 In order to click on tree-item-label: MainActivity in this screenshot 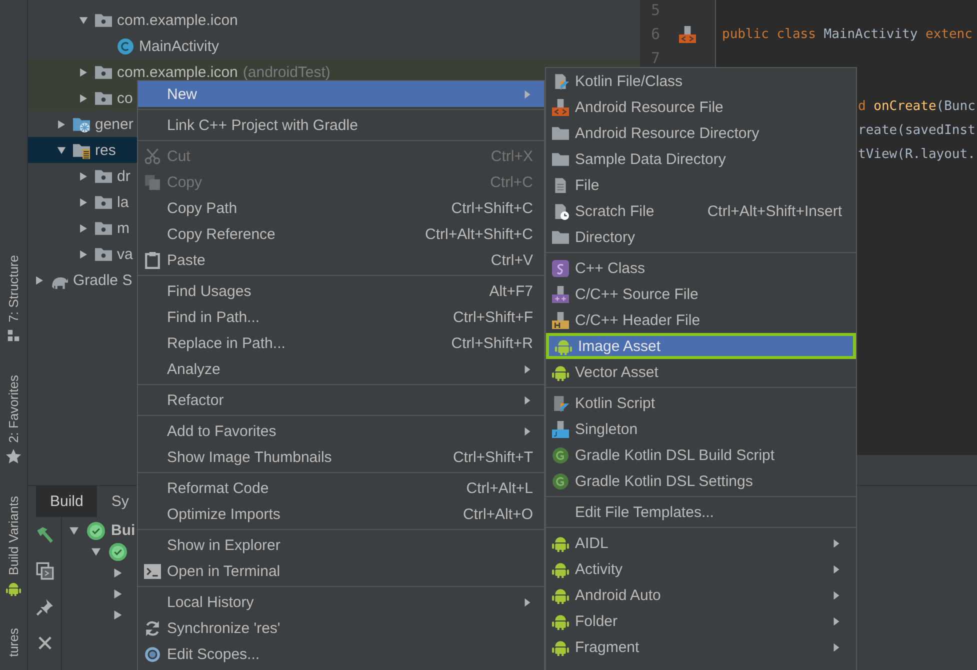, I will do `click(179, 46)`.